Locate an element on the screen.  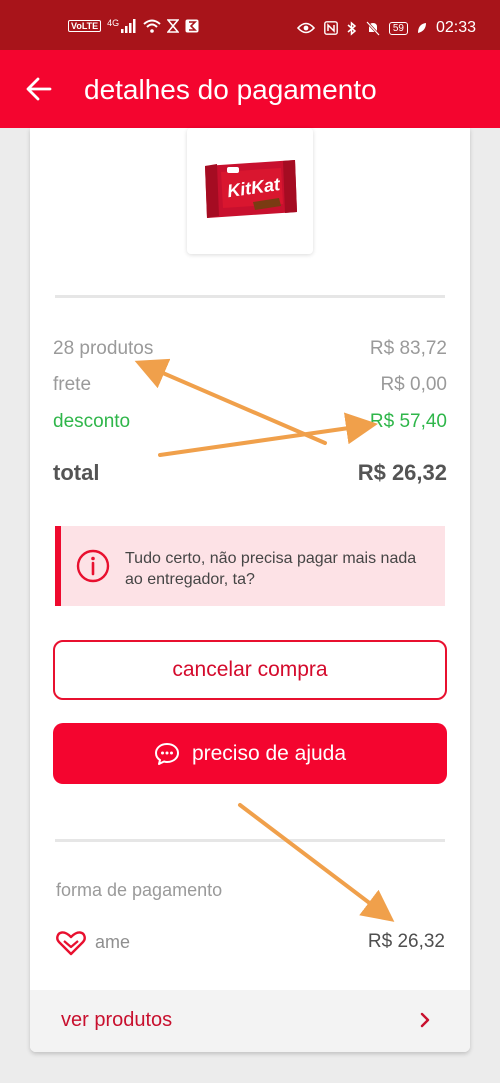
ame-heart-icon is located at coordinates (71, 943).